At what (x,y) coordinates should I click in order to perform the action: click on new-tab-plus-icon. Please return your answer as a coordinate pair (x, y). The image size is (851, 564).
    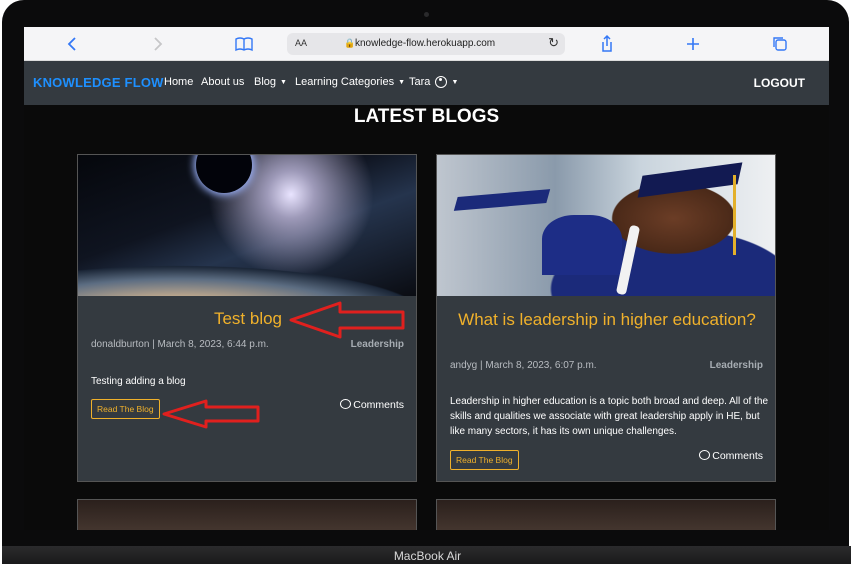
    Looking at the image, I should click on (693, 44).